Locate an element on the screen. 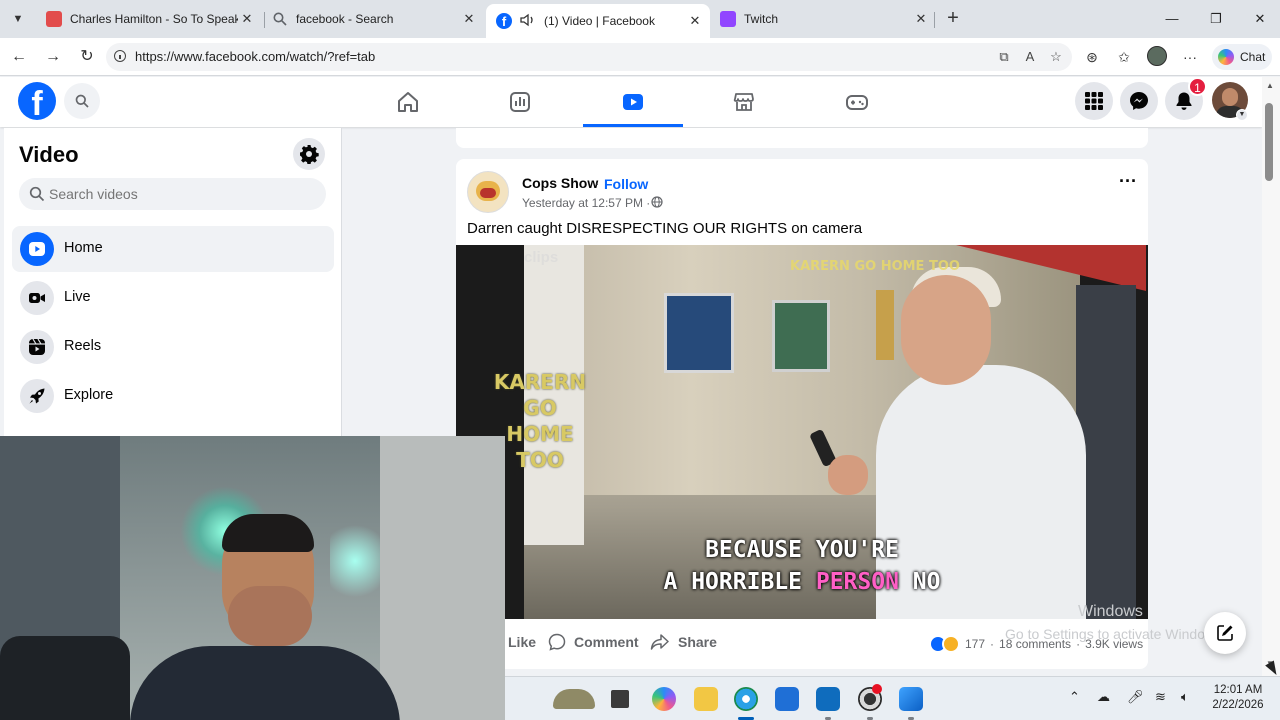 This screenshot has width=1280, height=720. tray-overflow-chevron-icon: ⌃ is located at coordinates (1074, 697).